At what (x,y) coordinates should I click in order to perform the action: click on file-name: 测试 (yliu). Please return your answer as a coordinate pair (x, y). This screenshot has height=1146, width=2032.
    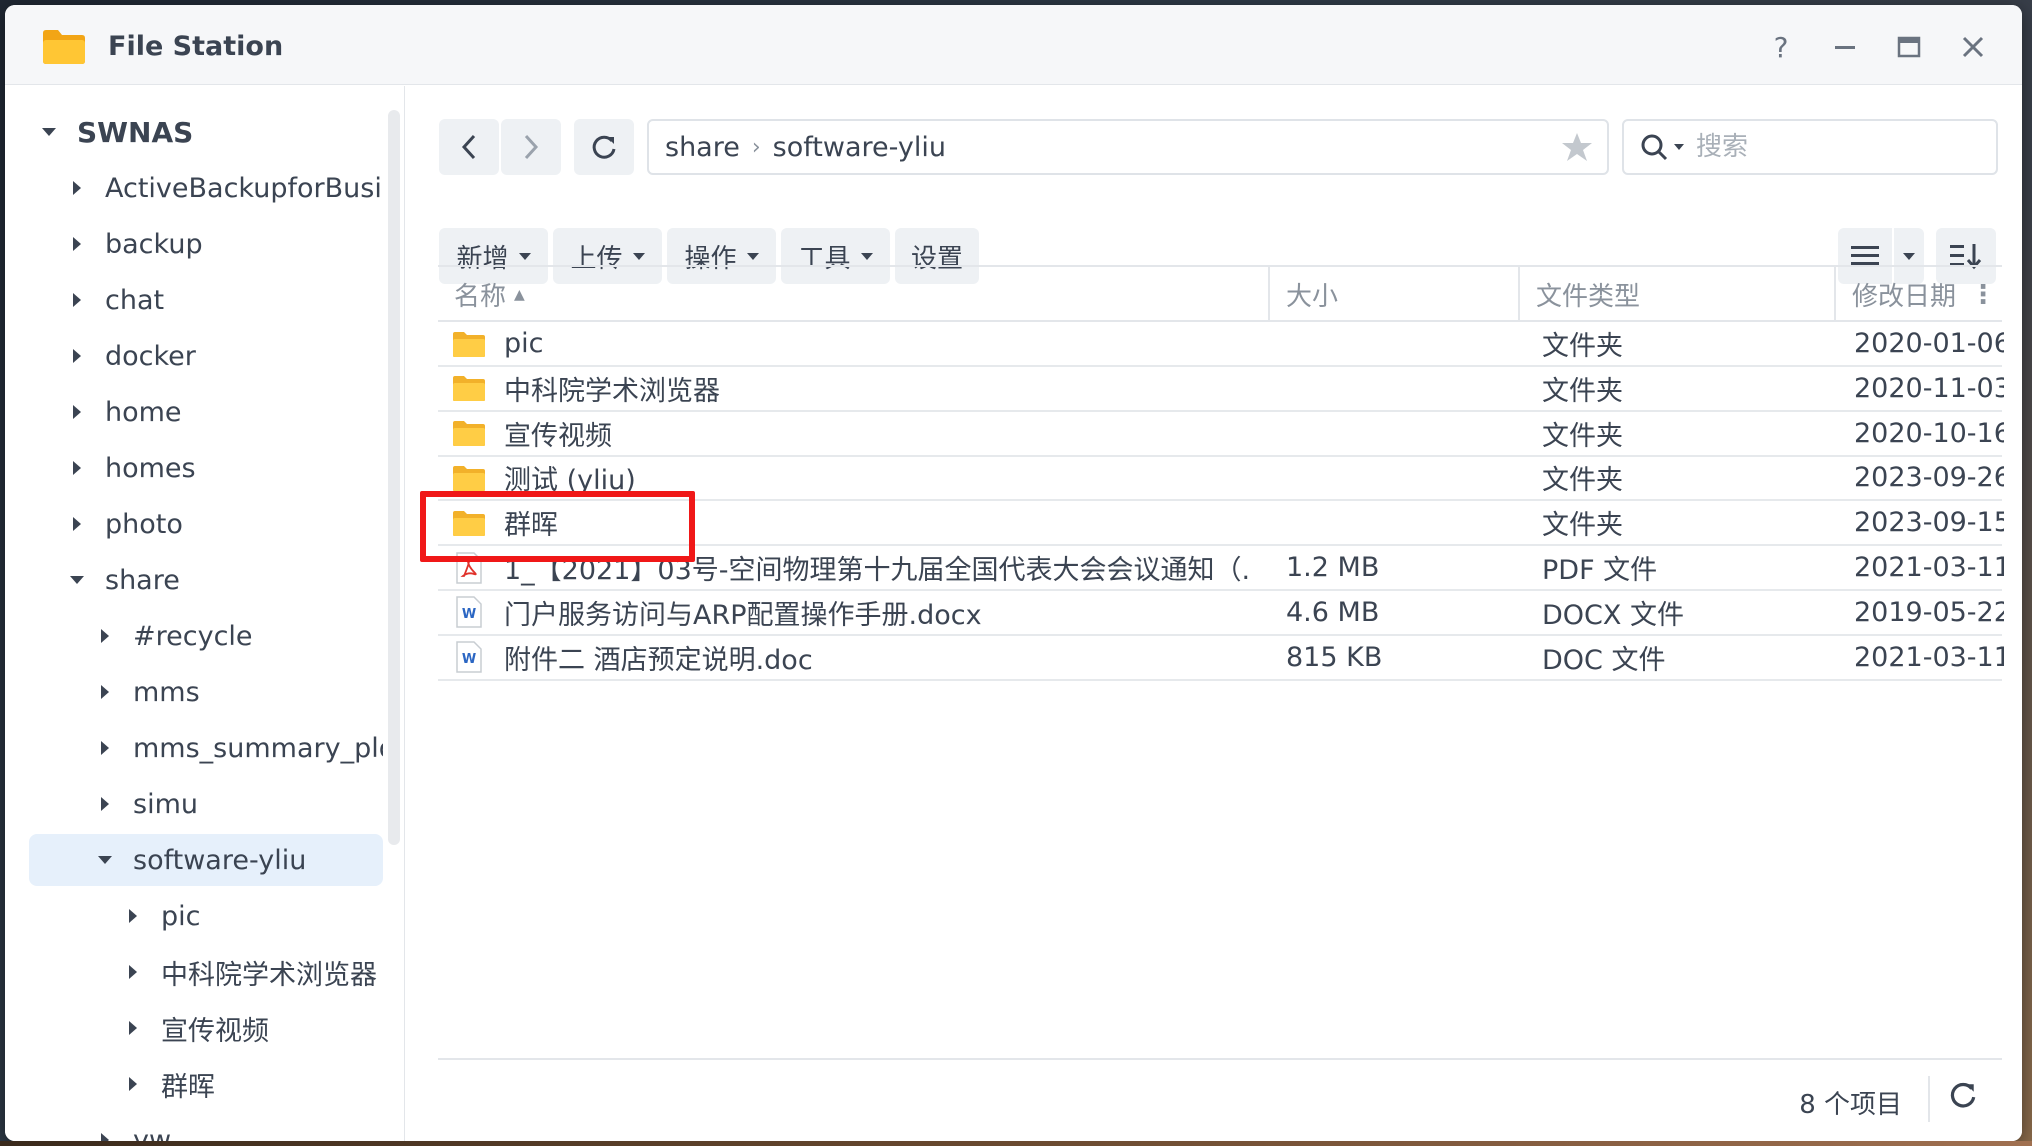
    Looking at the image, I should click on (570, 481).